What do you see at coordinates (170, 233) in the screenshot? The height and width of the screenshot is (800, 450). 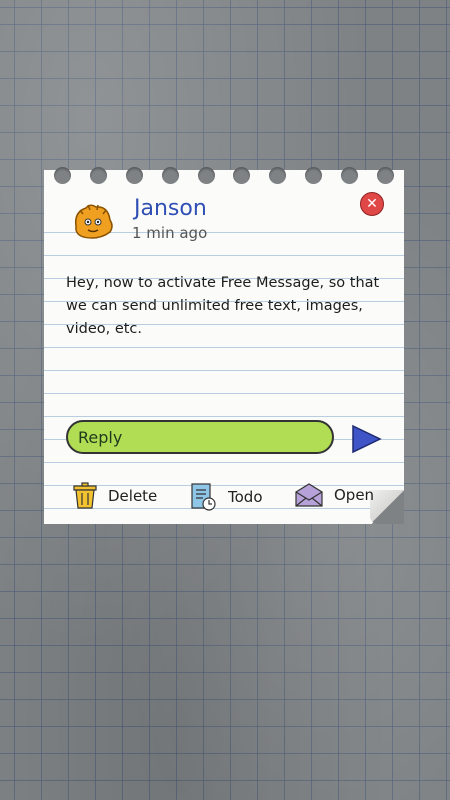 I see `message-time: 1 min ago` at bounding box center [170, 233].